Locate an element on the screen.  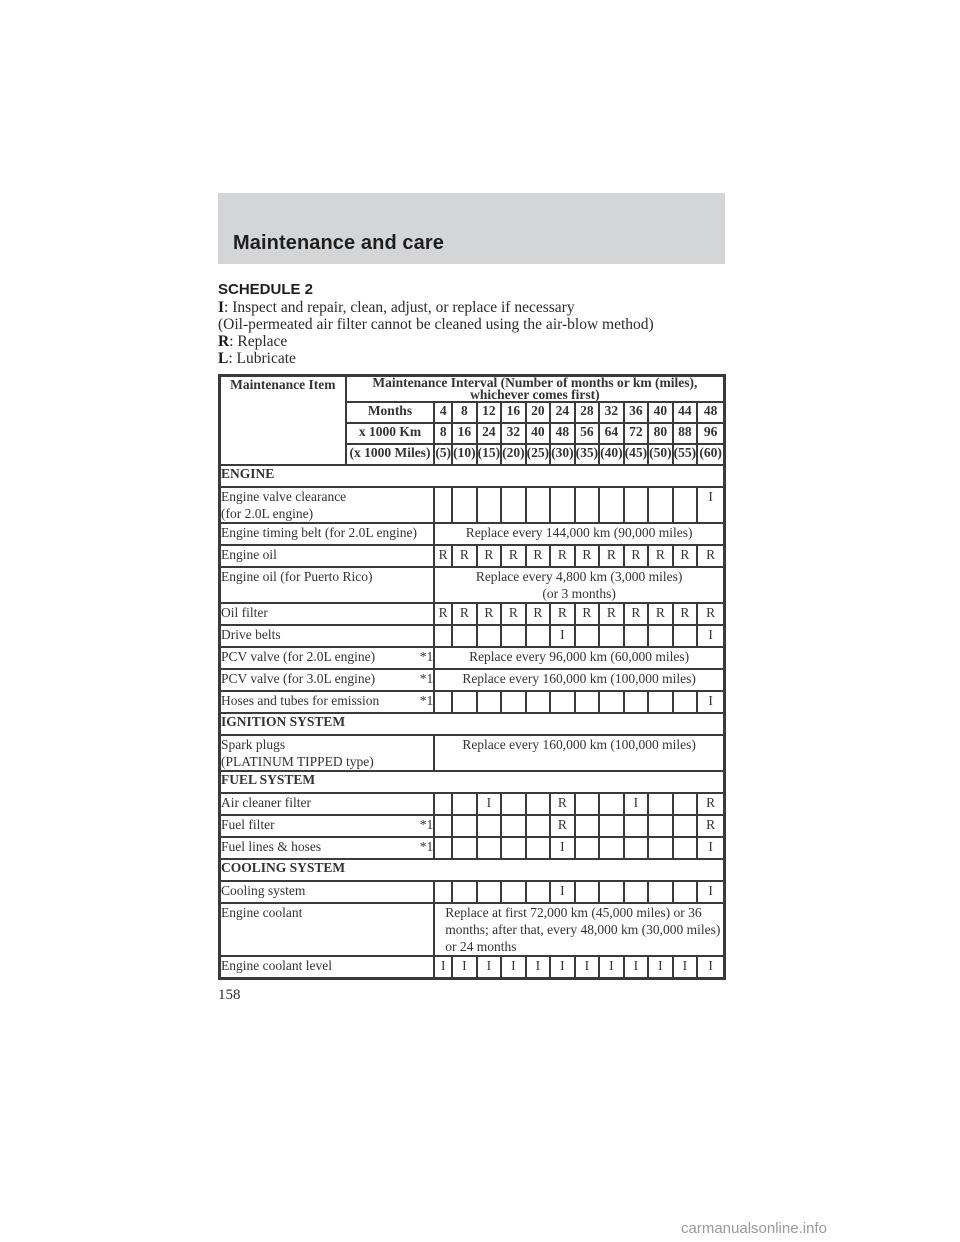
table-row: Engine coolant level I I I I I I I I I I I I is located at coordinates (472, 967).